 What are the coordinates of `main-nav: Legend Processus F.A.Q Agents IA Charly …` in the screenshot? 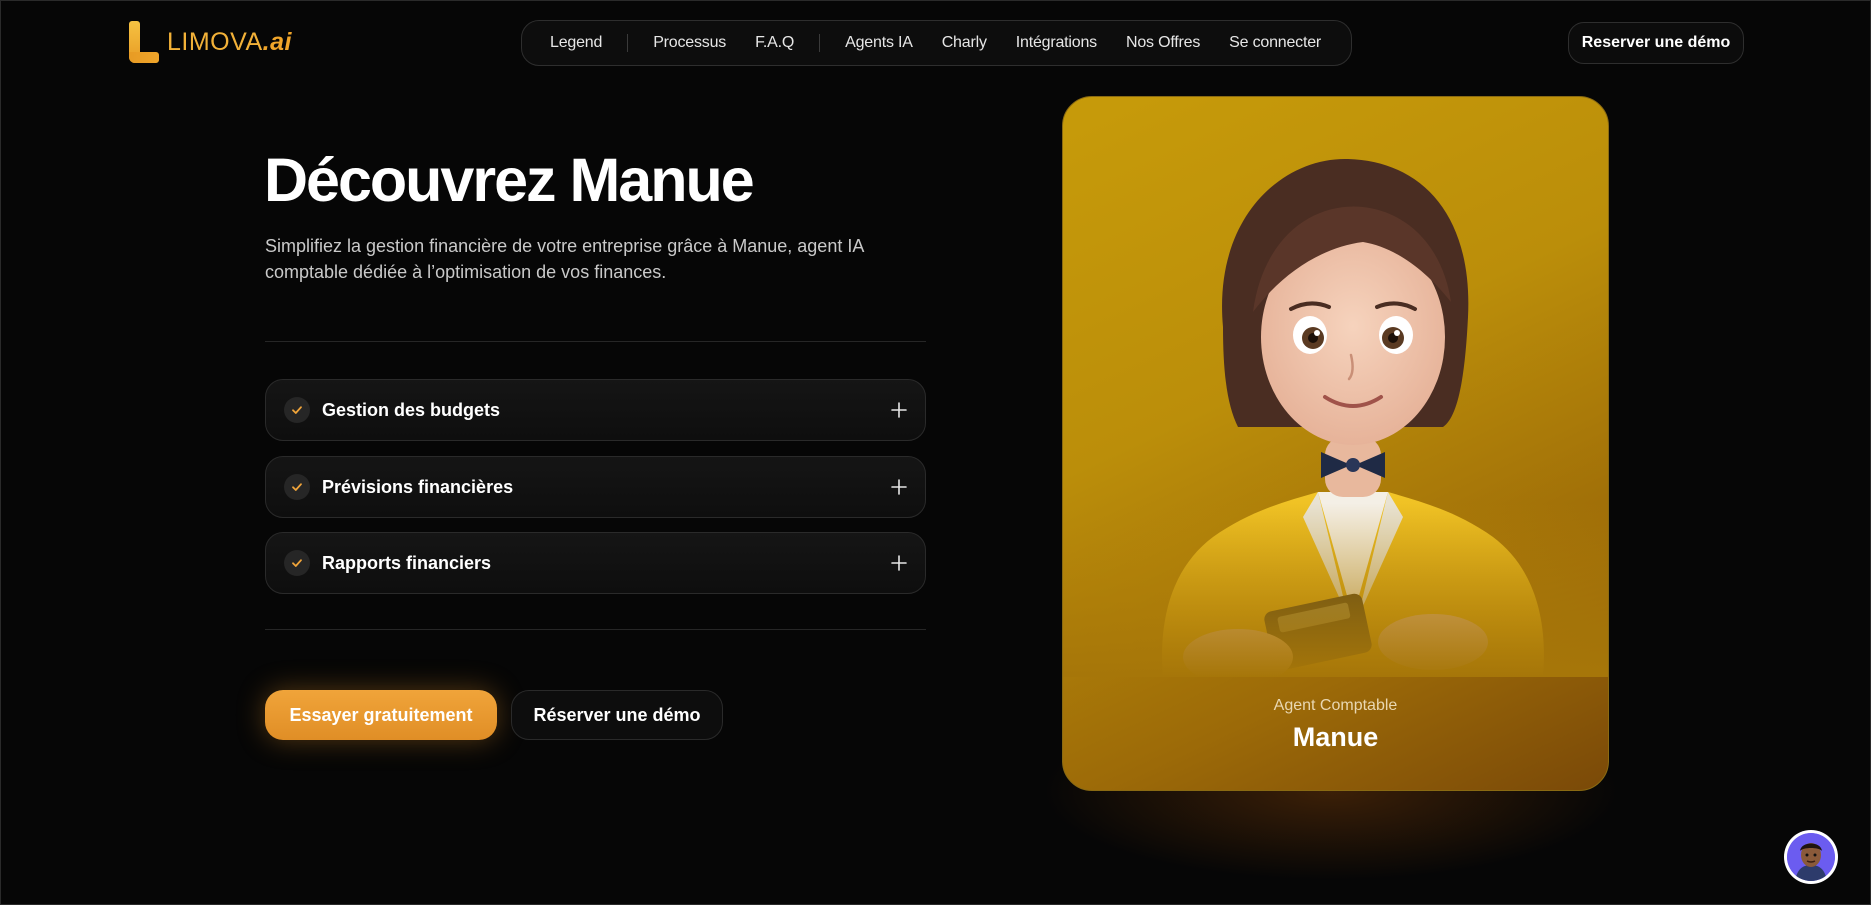 It's located at (936, 43).